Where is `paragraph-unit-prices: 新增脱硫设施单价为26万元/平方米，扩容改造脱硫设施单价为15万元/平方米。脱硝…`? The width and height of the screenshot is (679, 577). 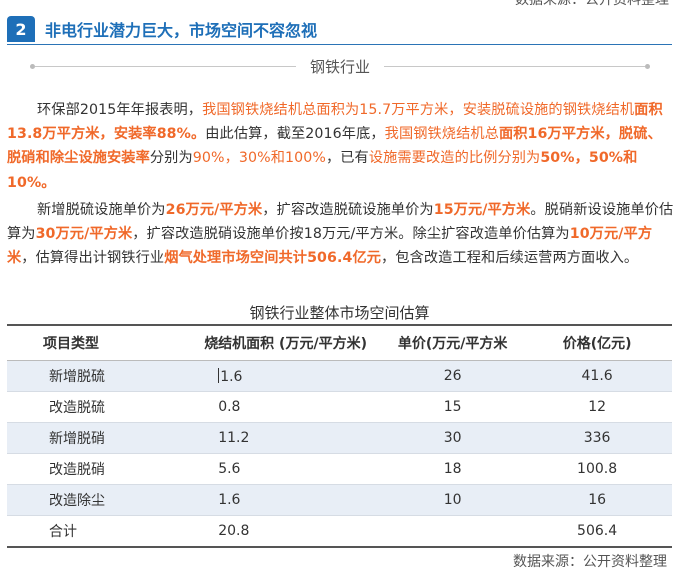
paragraph-unit-prices: 新增脱硫设施单价为26万元/平方米，扩容改造脱硫设施单价为15万元/平方米。脱硝… is located at coordinates (341, 234).